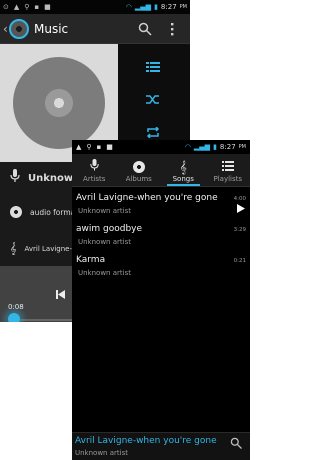 Image resolution: width=320 pixels, height=460 pixels. Describe the element at coordinates (138, 179) in the screenshot. I see `tab-label: Albums` at that location.